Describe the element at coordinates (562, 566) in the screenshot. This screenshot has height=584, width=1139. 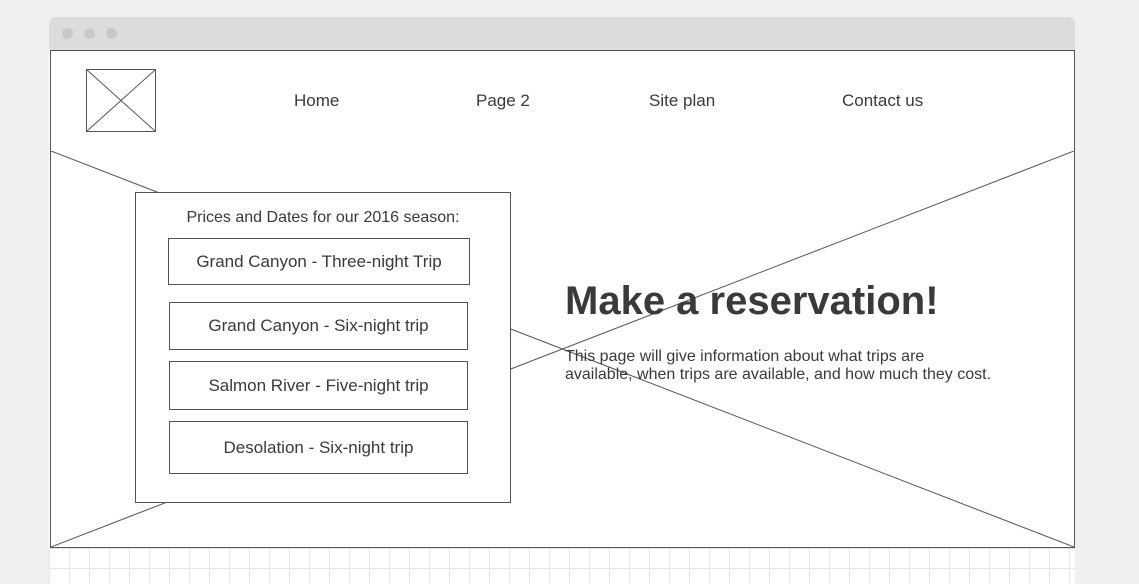
I see `grid-canvas-area` at that location.